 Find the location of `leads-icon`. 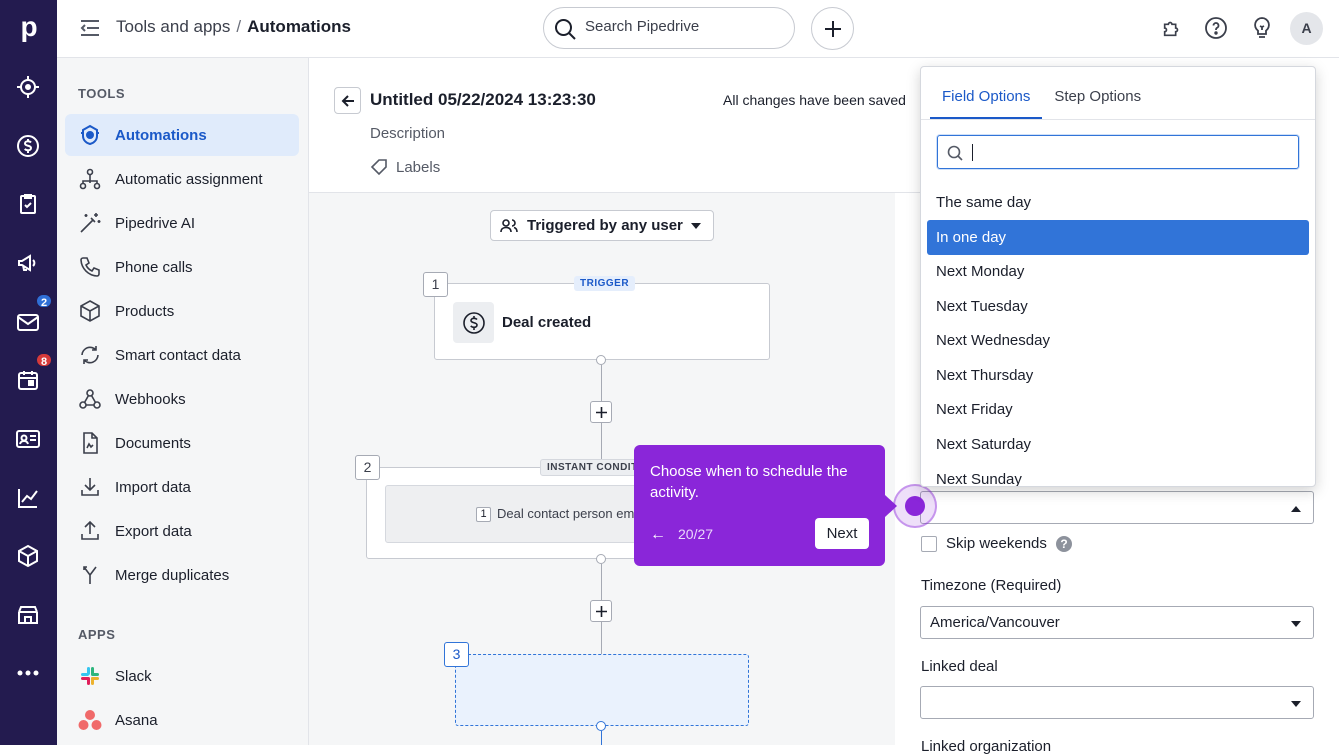

leads-icon is located at coordinates (28, 87).